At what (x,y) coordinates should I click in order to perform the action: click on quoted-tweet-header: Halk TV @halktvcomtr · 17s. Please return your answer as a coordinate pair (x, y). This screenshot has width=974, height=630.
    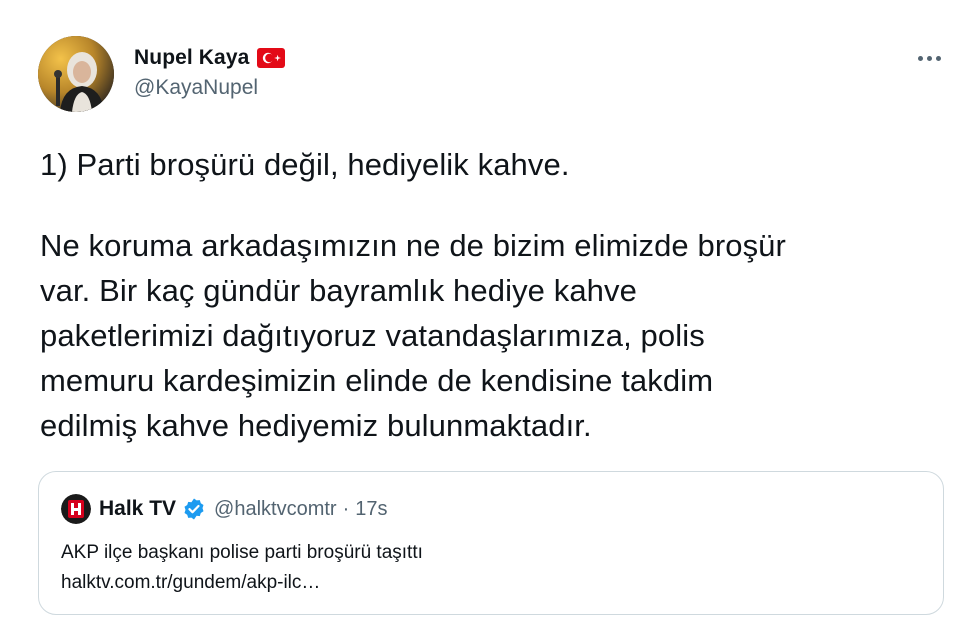
    Looking at the image, I should click on (224, 509).